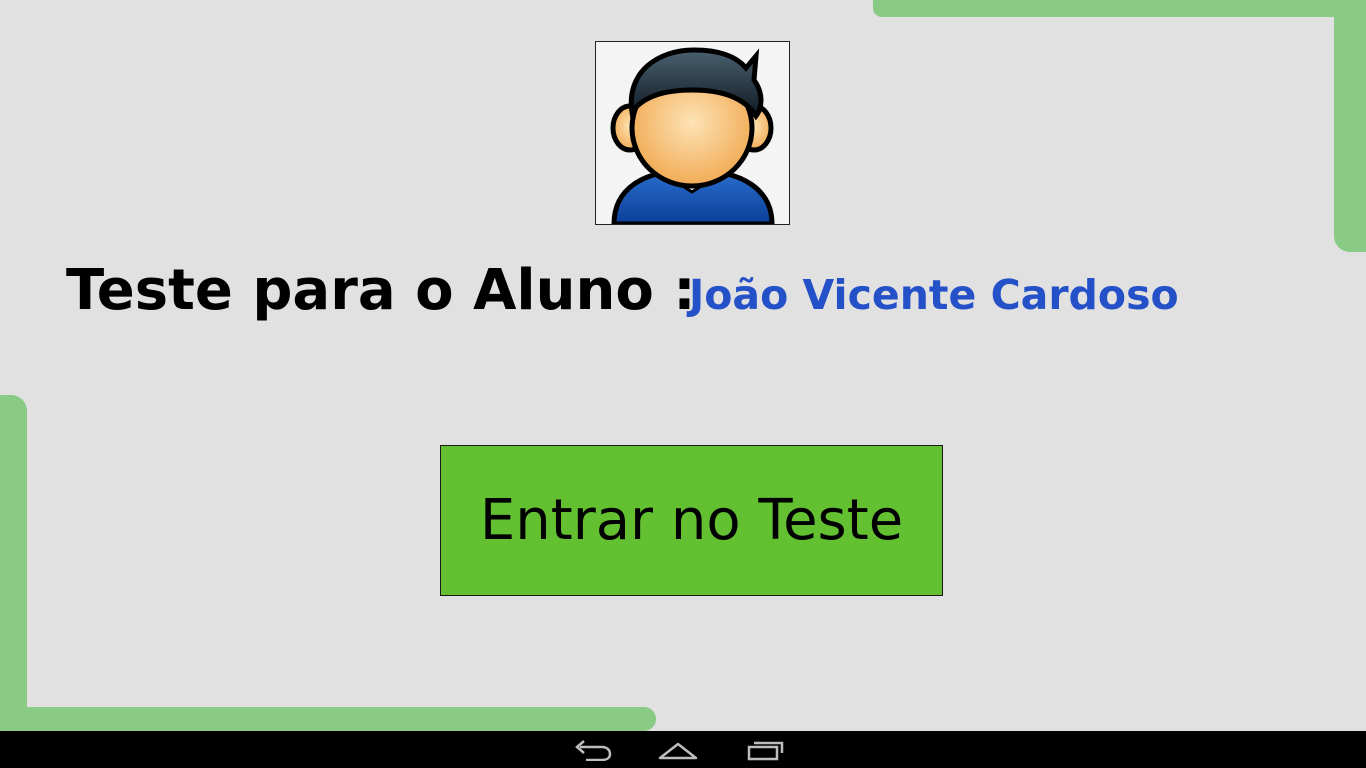 The image size is (1366, 768). What do you see at coordinates (381, 290) in the screenshot?
I see `page-title: Teste para o Aluno :` at bounding box center [381, 290].